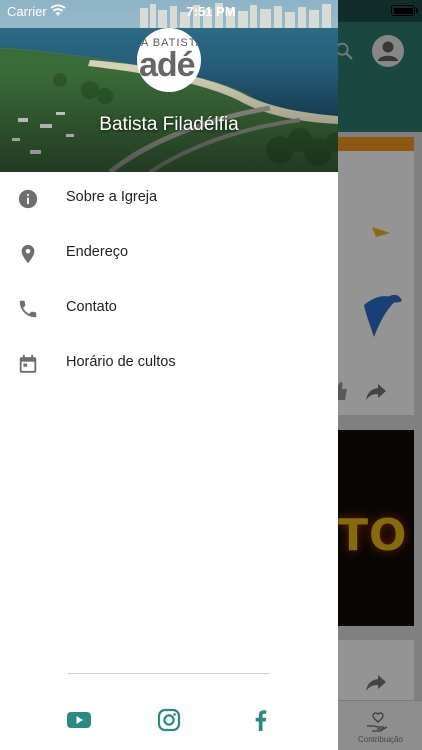 The image size is (422, 750). What do you see at coordinates (403, 10) in the screenshot?
I see `battery-icon` at bounding box center [403, 10].